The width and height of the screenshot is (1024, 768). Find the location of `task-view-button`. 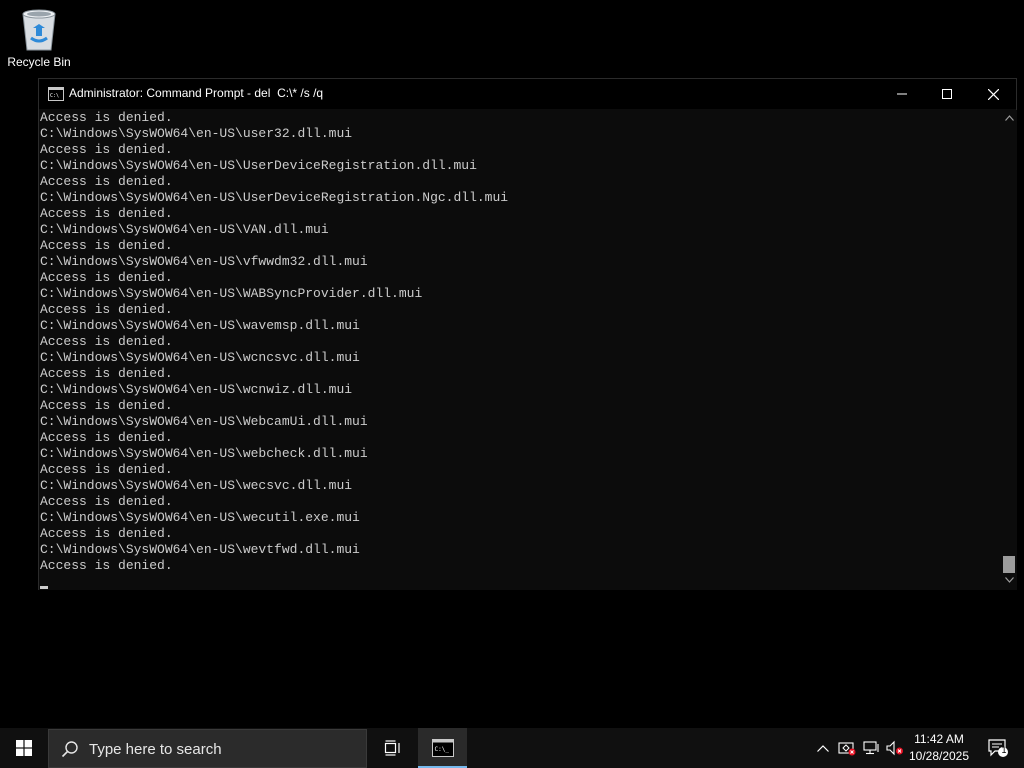

task-view-button is located at coordinates (392, 748).